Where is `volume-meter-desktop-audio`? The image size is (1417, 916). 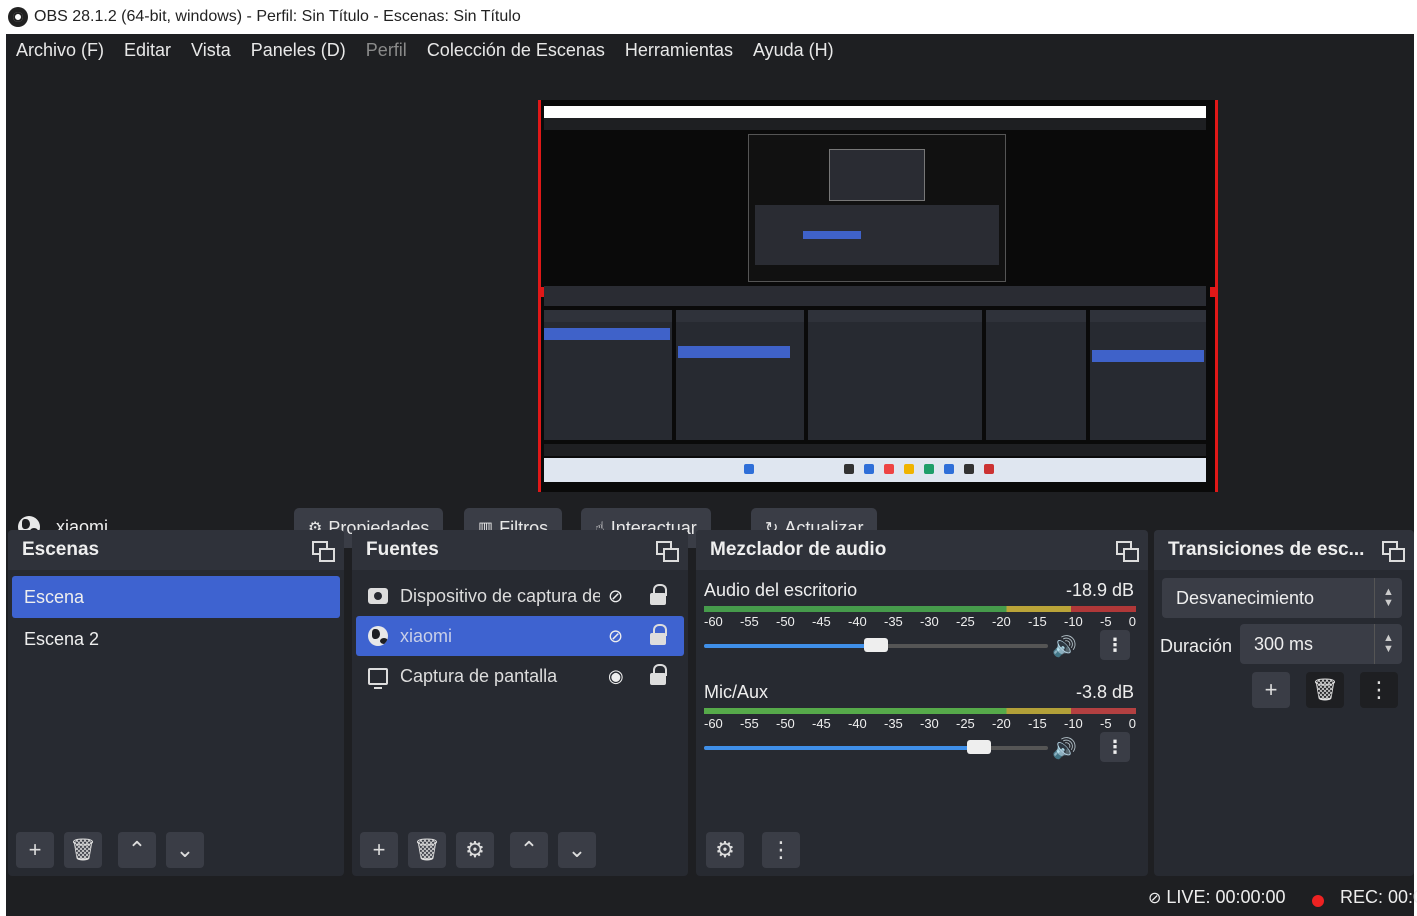 volume-meter-desktop-audio is located at coordinates (920, 609).